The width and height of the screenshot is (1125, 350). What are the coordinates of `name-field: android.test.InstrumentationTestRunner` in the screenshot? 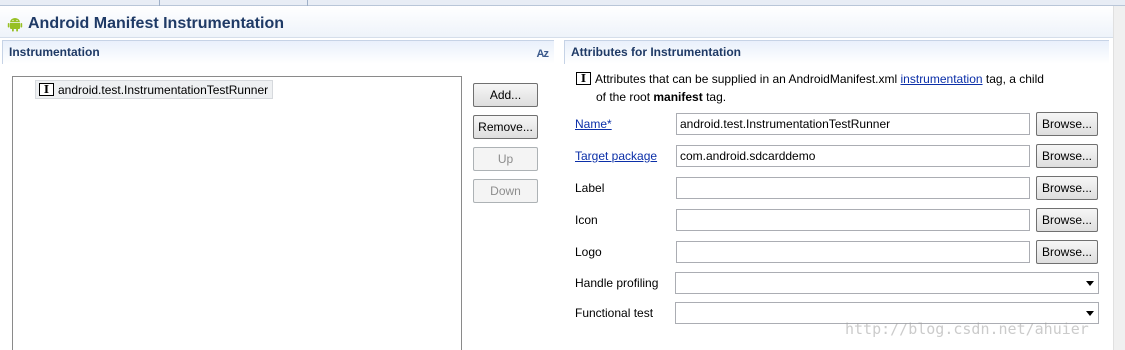 It's located at (853, 124).